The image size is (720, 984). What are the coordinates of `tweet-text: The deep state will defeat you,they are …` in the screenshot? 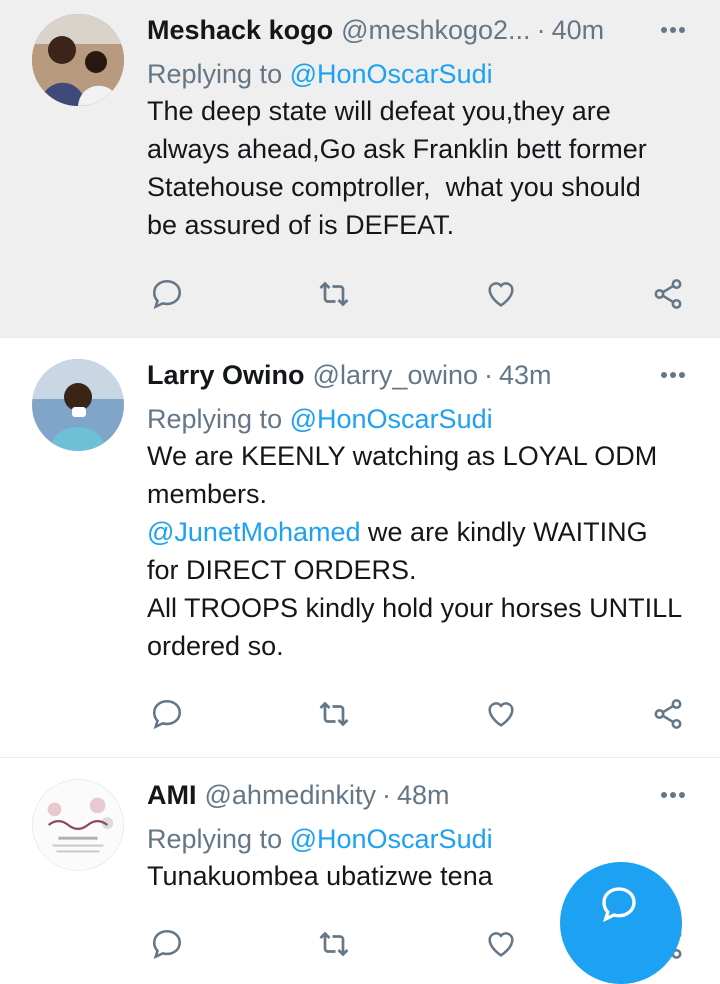 It's located at (417, 168).